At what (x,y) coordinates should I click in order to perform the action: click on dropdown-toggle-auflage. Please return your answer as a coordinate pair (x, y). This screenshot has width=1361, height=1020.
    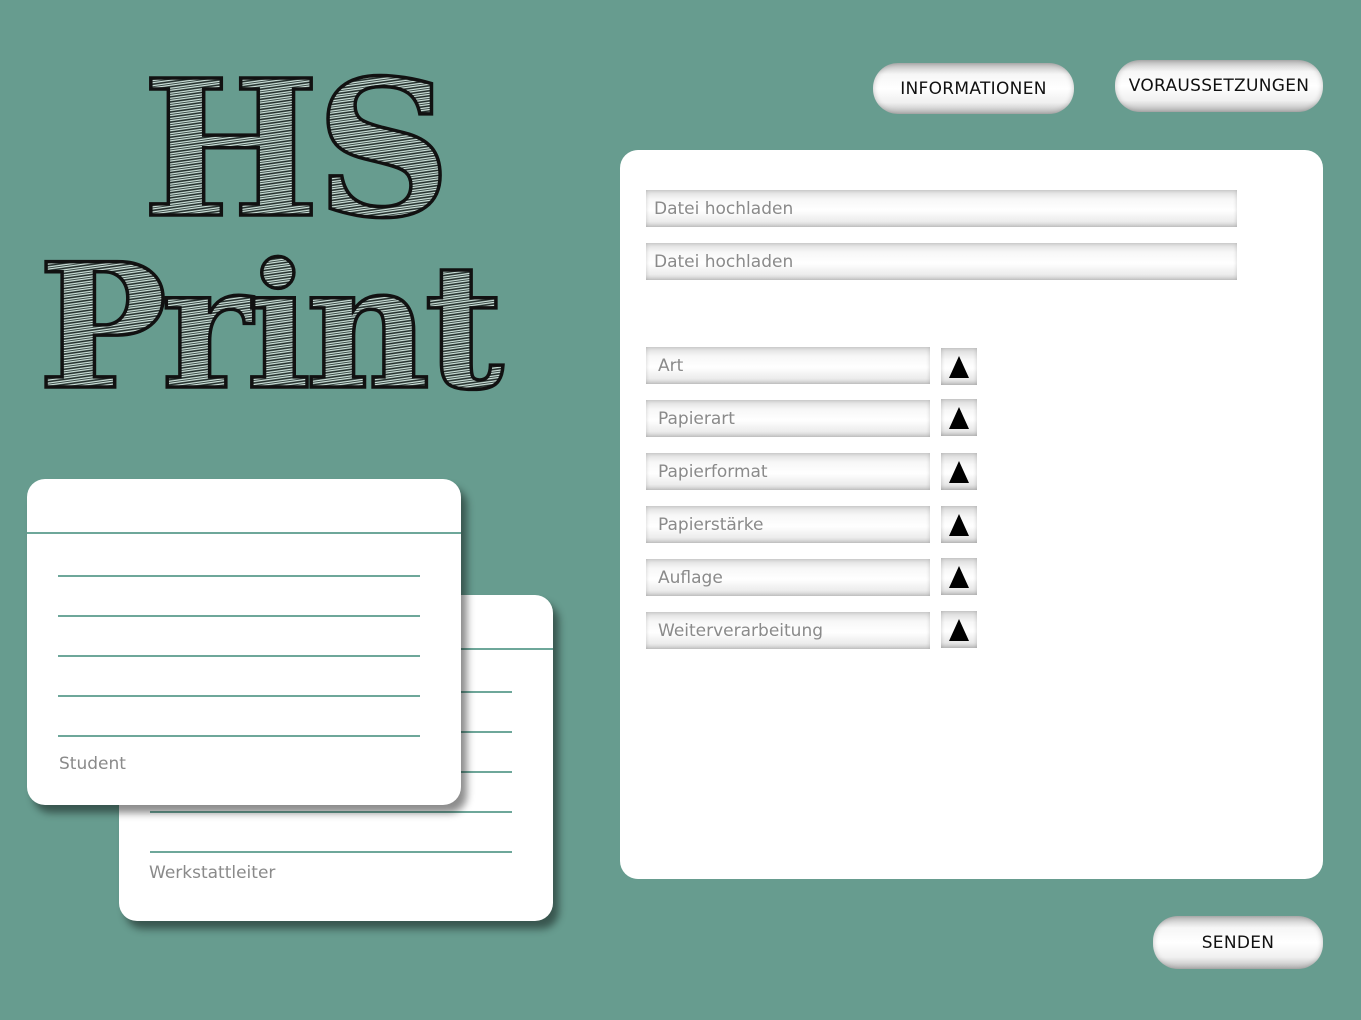
    Looking at the image, I should click on (959, 576).